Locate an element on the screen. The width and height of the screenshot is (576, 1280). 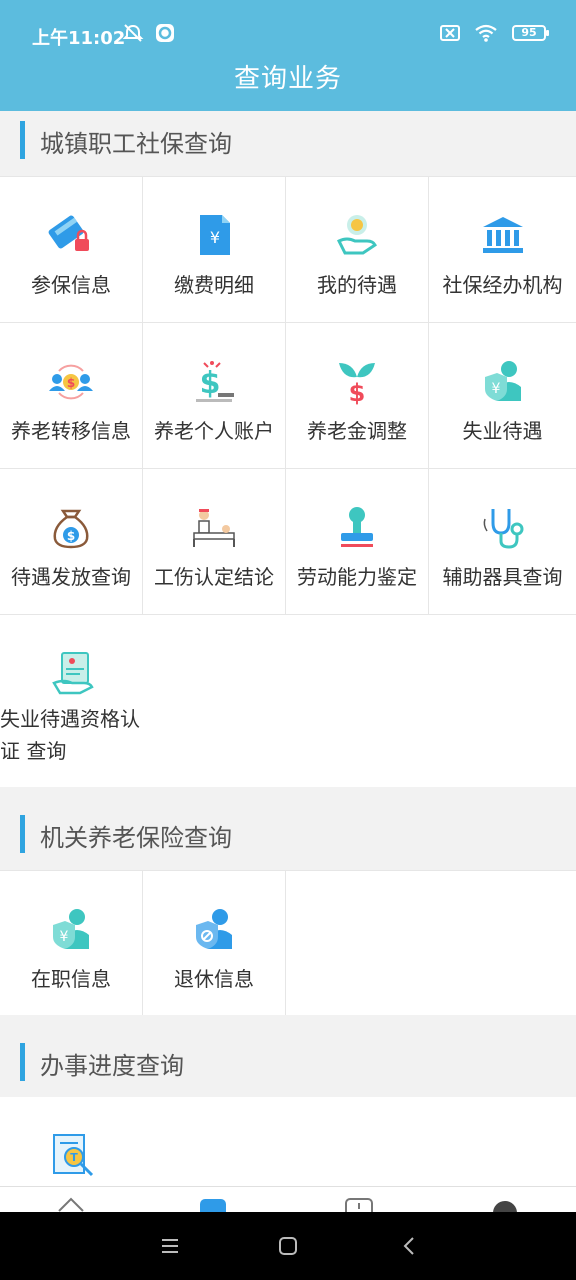
page-title: 查询业务 is located at coordinates (287, 79).